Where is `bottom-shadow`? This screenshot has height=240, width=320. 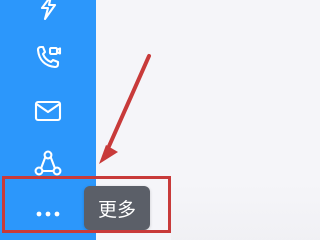 bottom-shadow is located at coordinates (245, 211).